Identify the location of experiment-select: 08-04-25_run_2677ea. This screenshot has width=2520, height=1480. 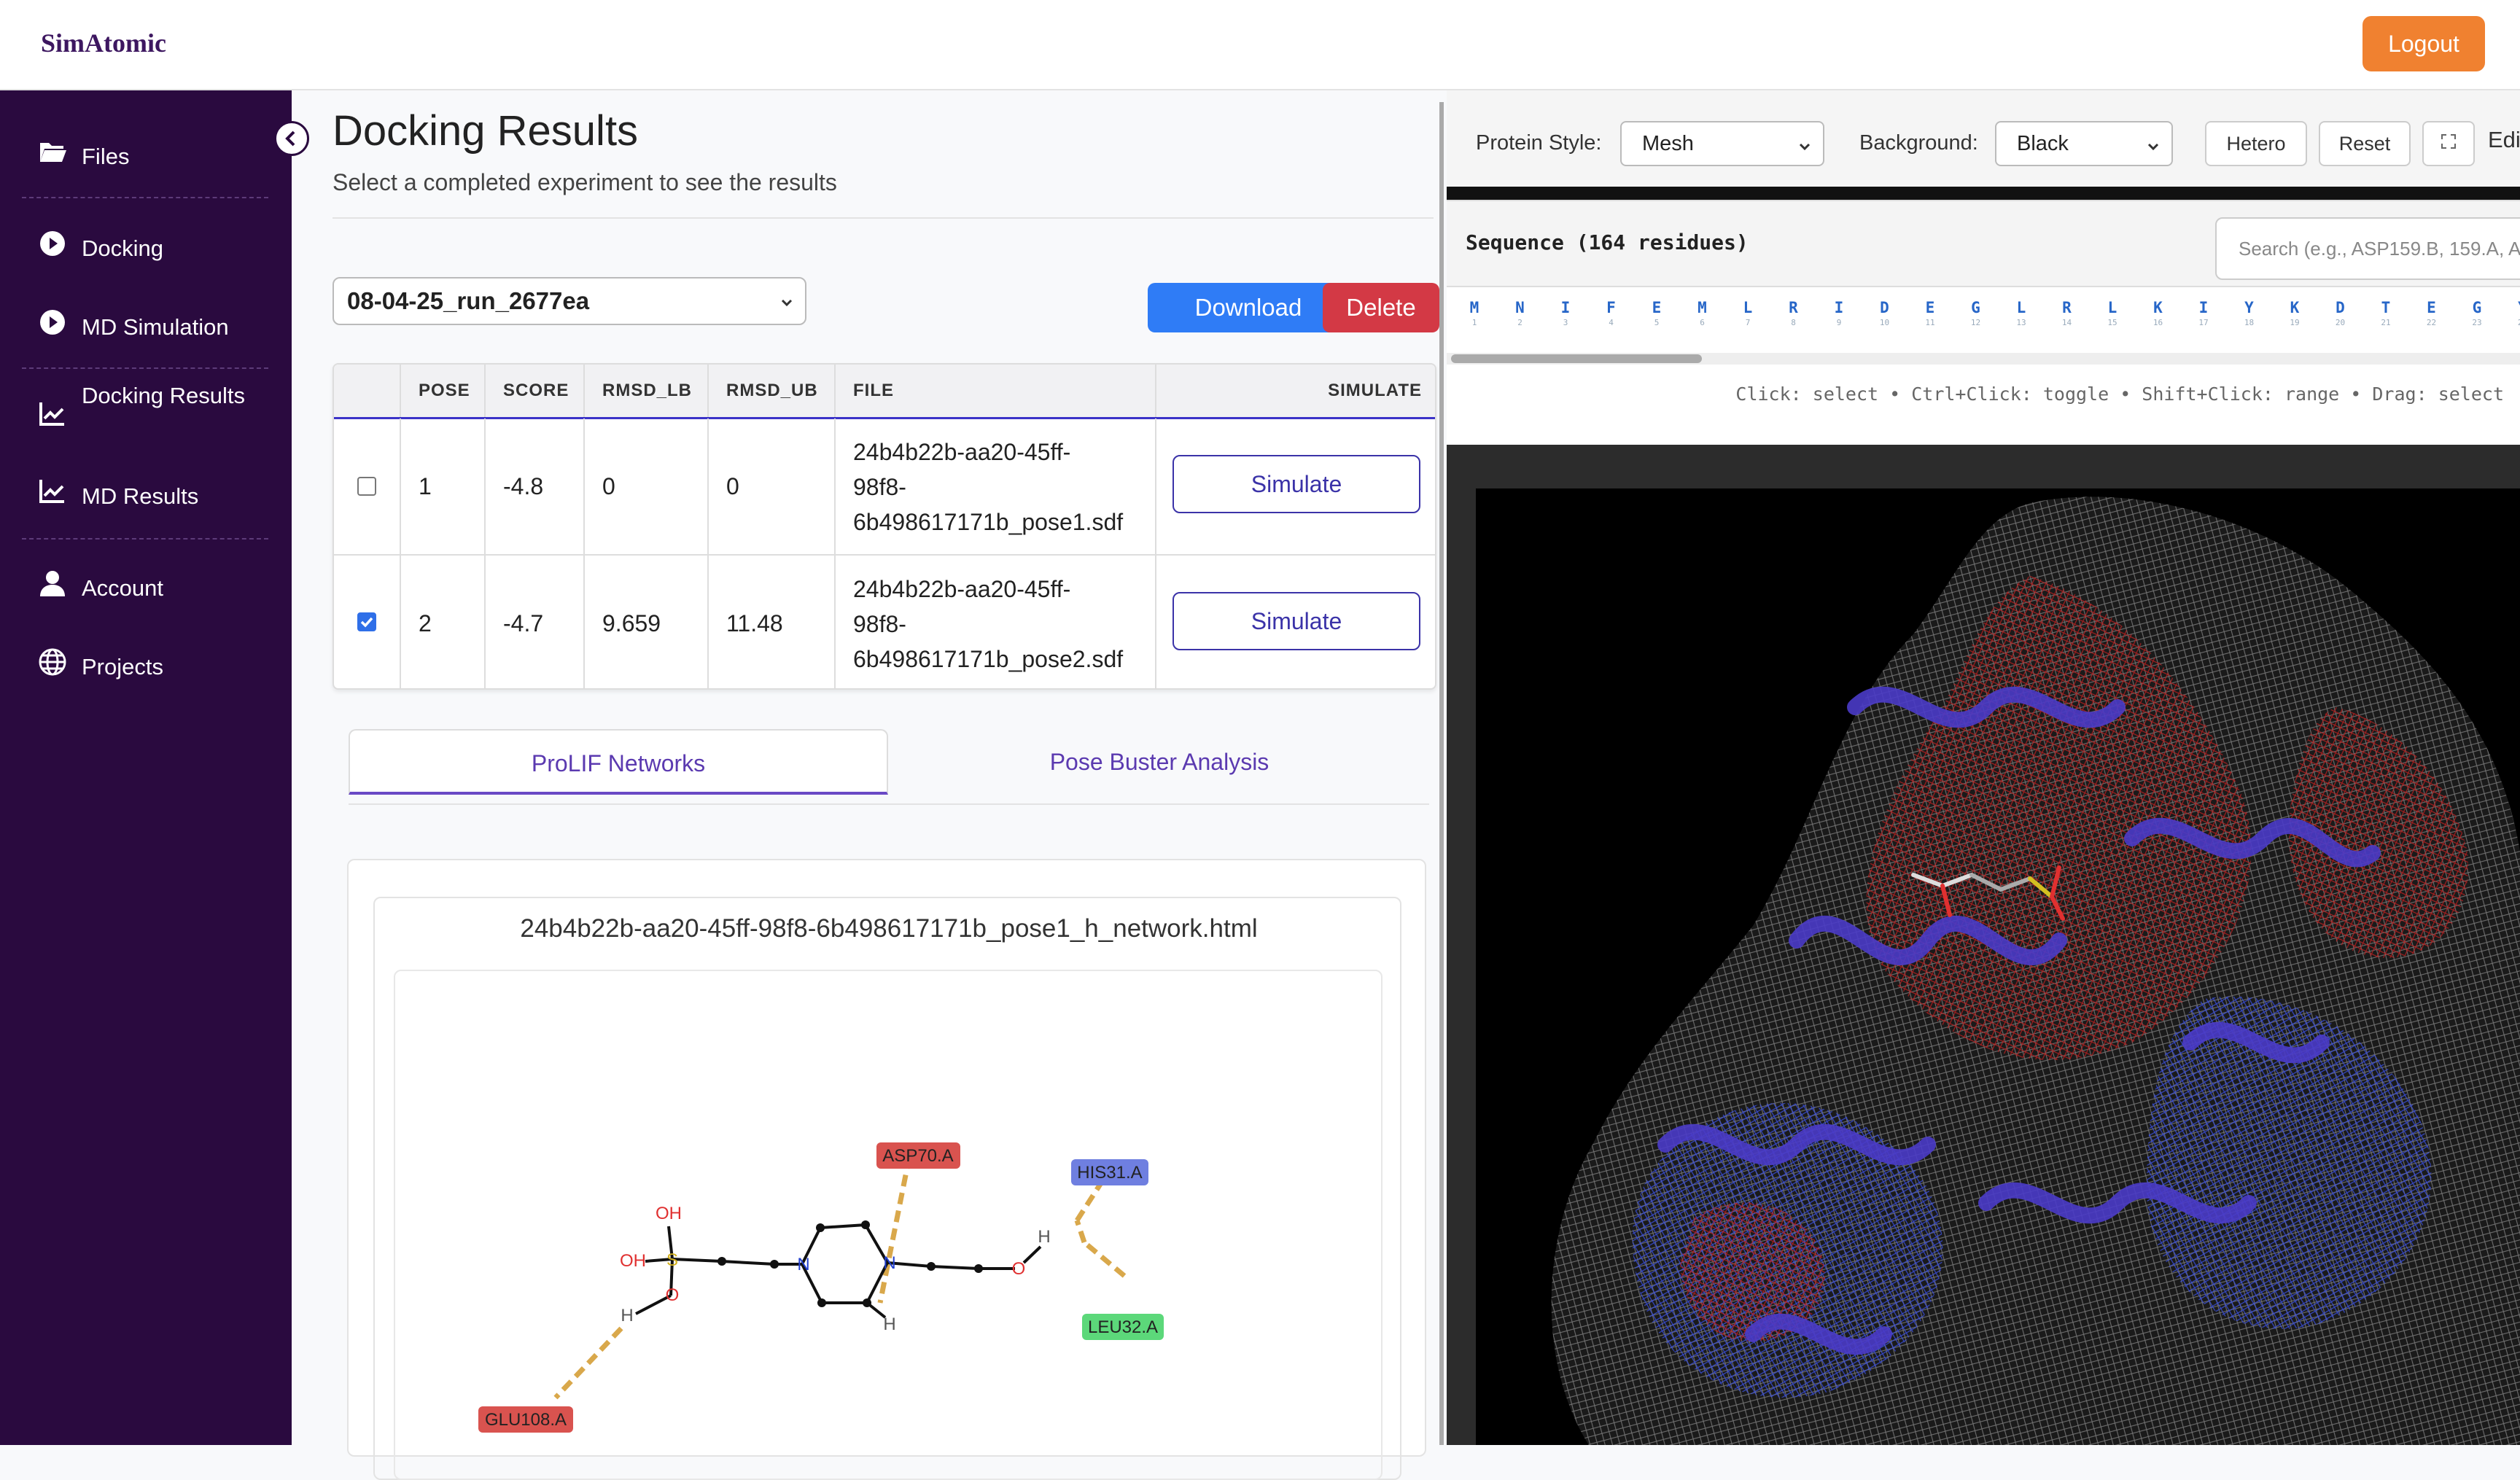
(569, 301).